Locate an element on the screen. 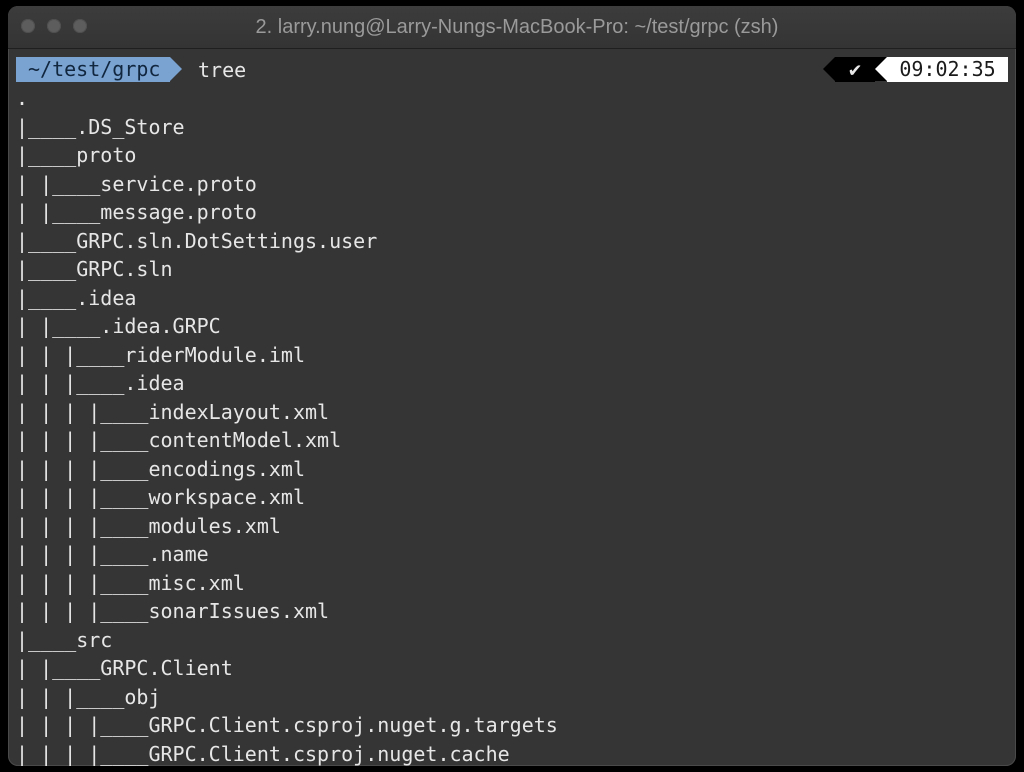  tree-line: | |____message.proto is located at coordinates (512, 212).